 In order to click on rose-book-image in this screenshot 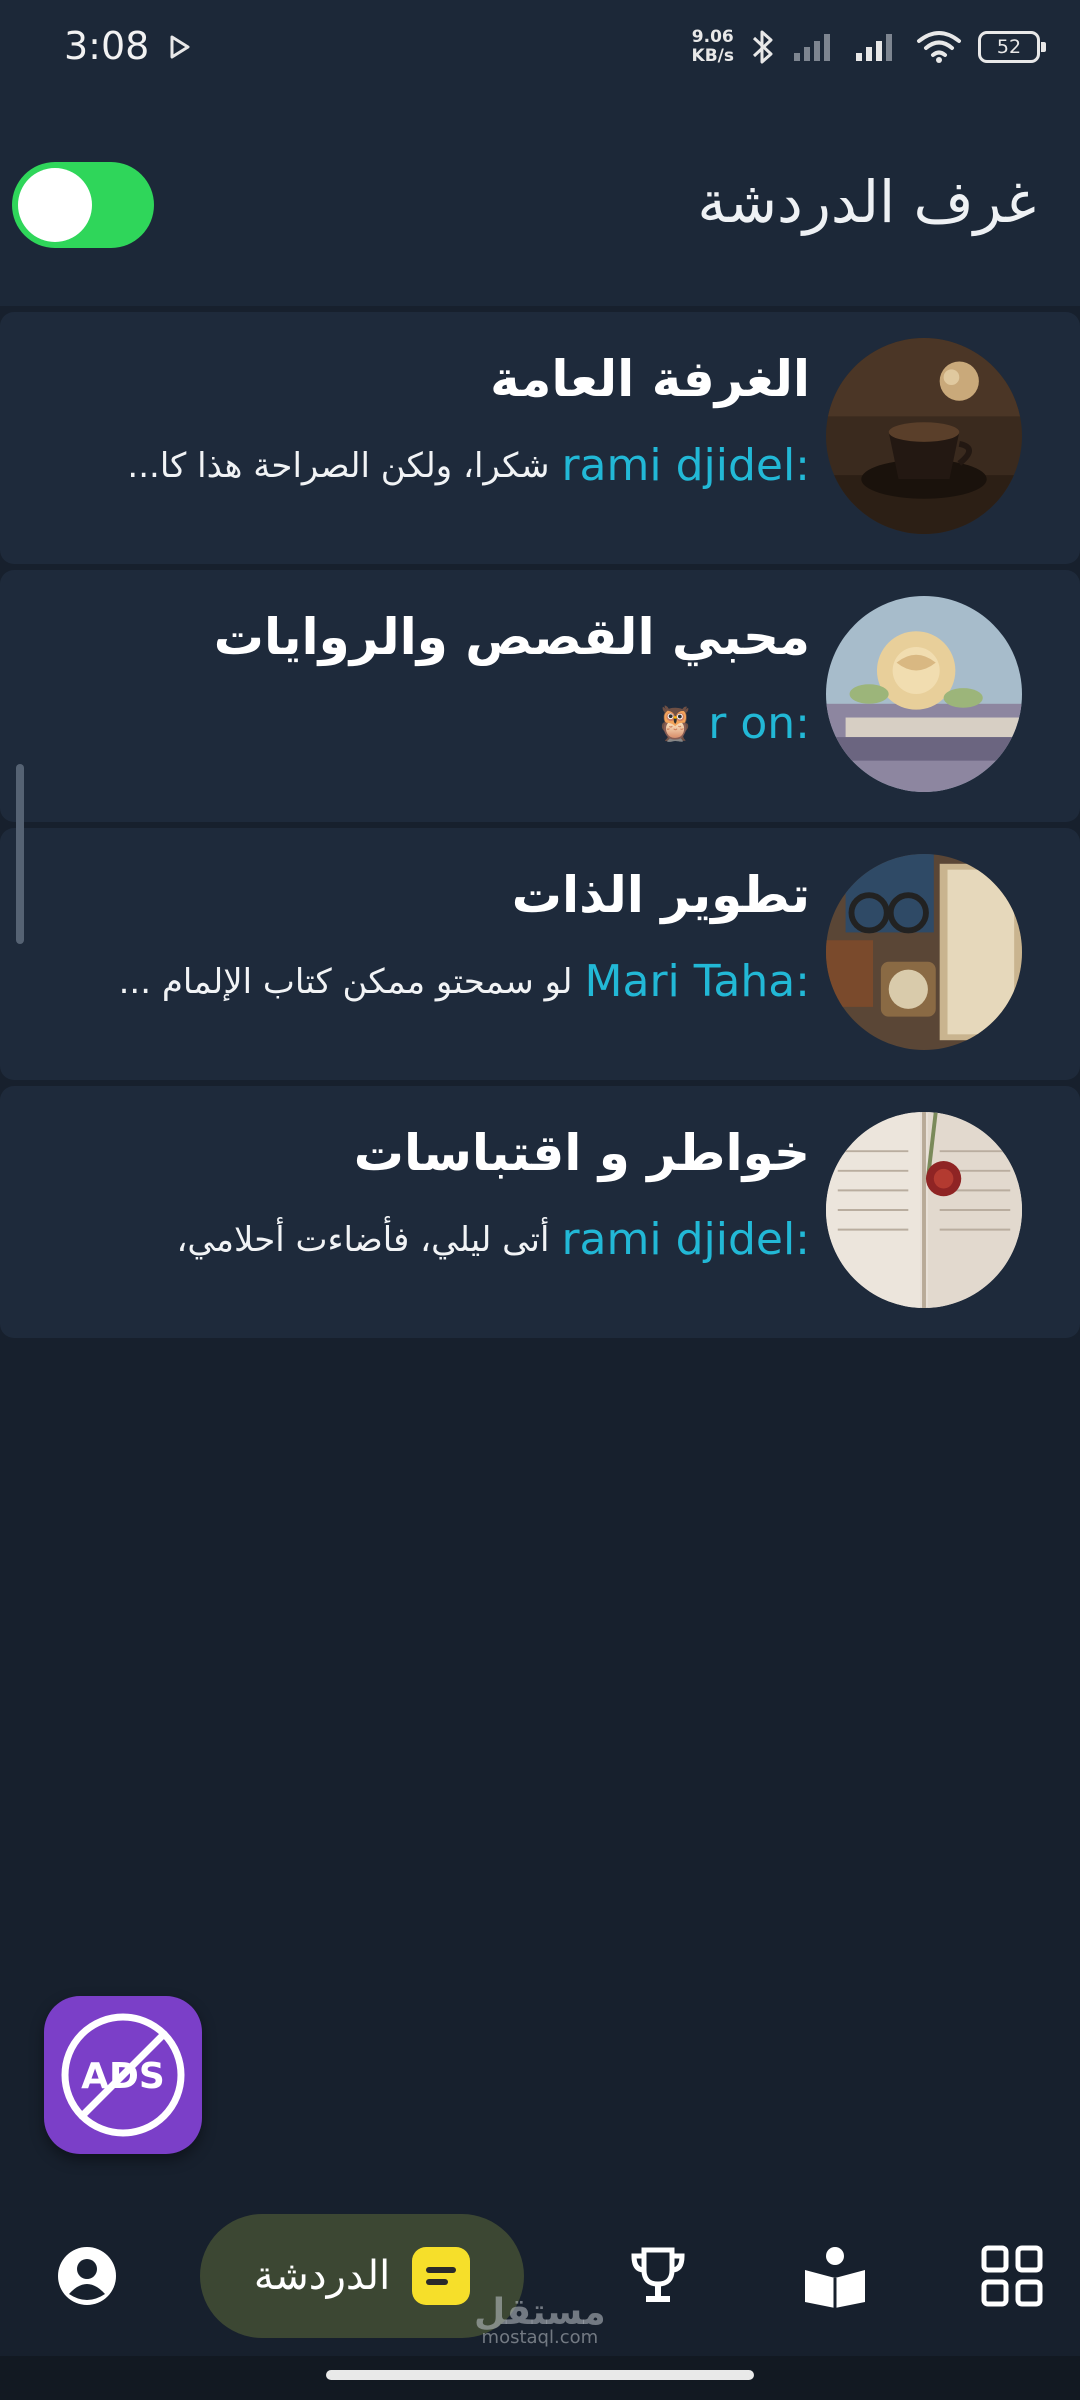, I will do `click(924, 694)`.